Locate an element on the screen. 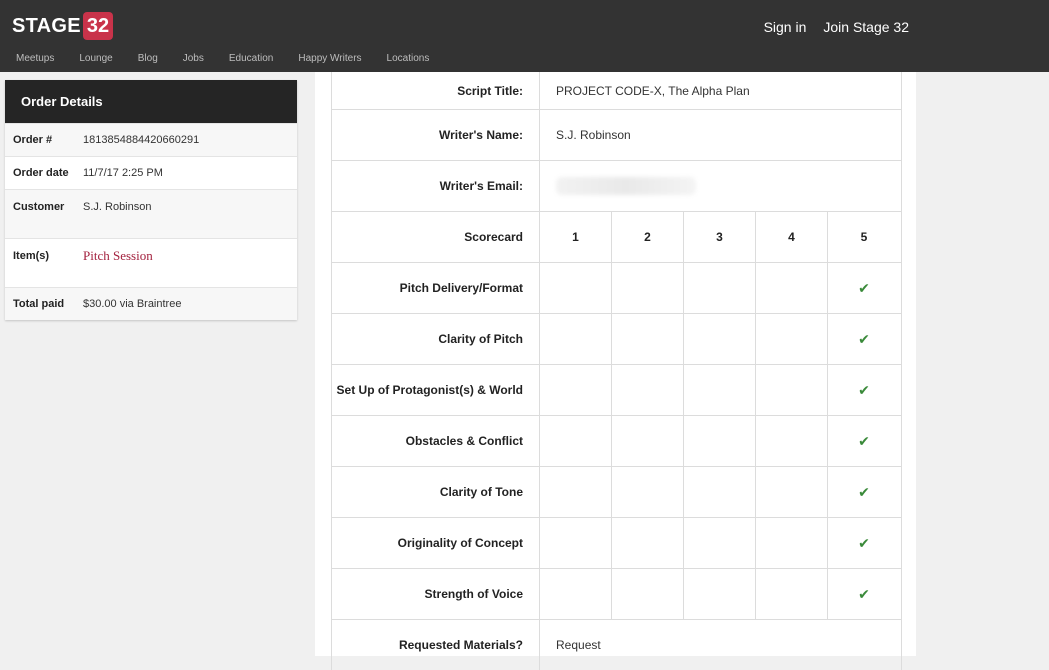  writer-name-value: S.J. Robinson is located at coordinates (593, 135).